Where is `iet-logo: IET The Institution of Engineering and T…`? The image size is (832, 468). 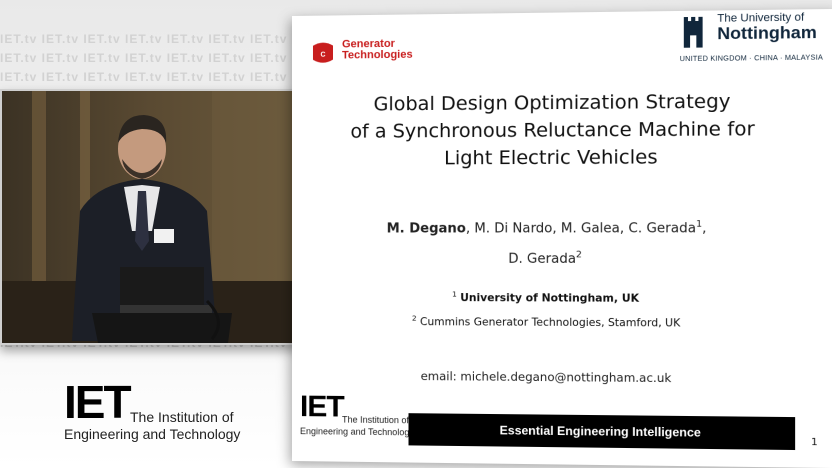 iet-logo: IET The Institution of Engineering and T… is located at coordinates (184, 414).